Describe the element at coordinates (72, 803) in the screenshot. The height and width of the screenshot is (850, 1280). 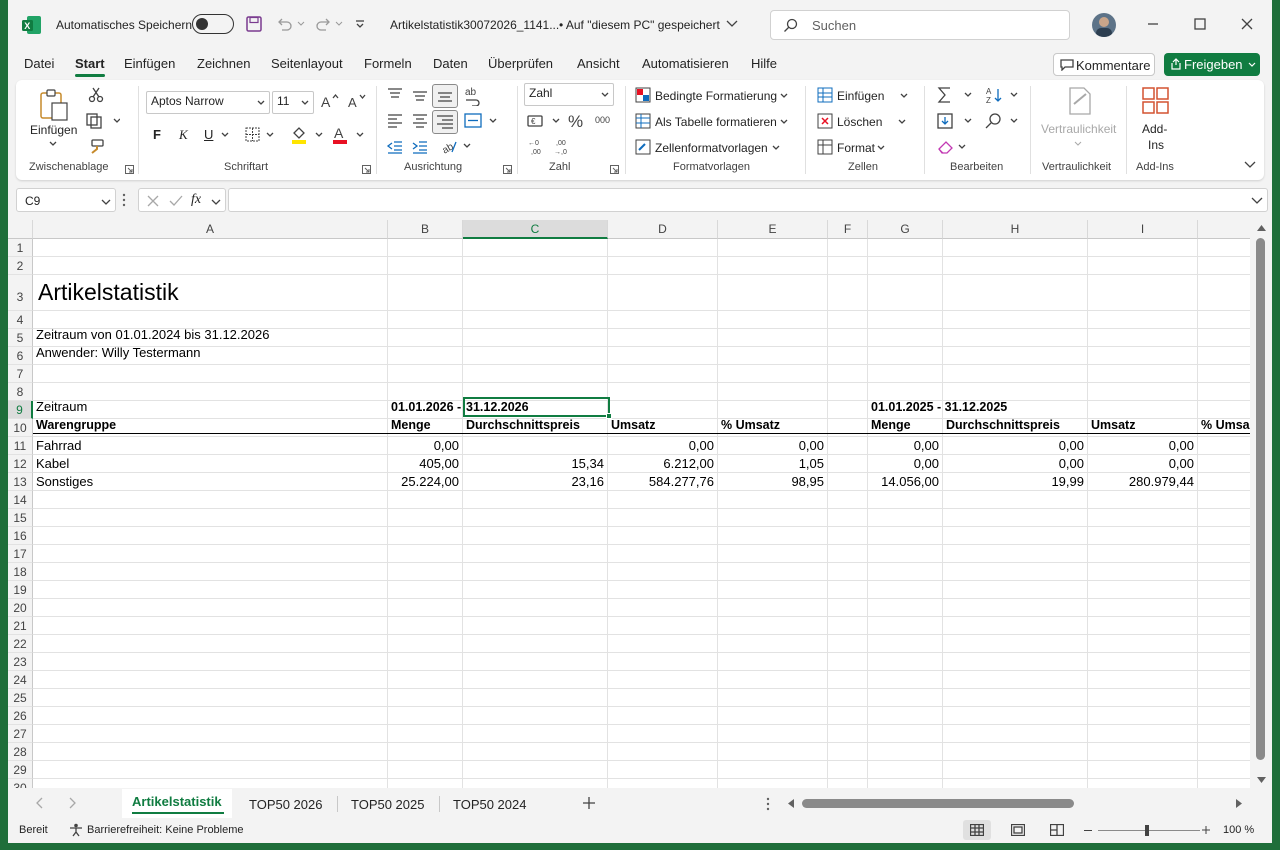
I see `tab-scroll-right-icon` at that location.